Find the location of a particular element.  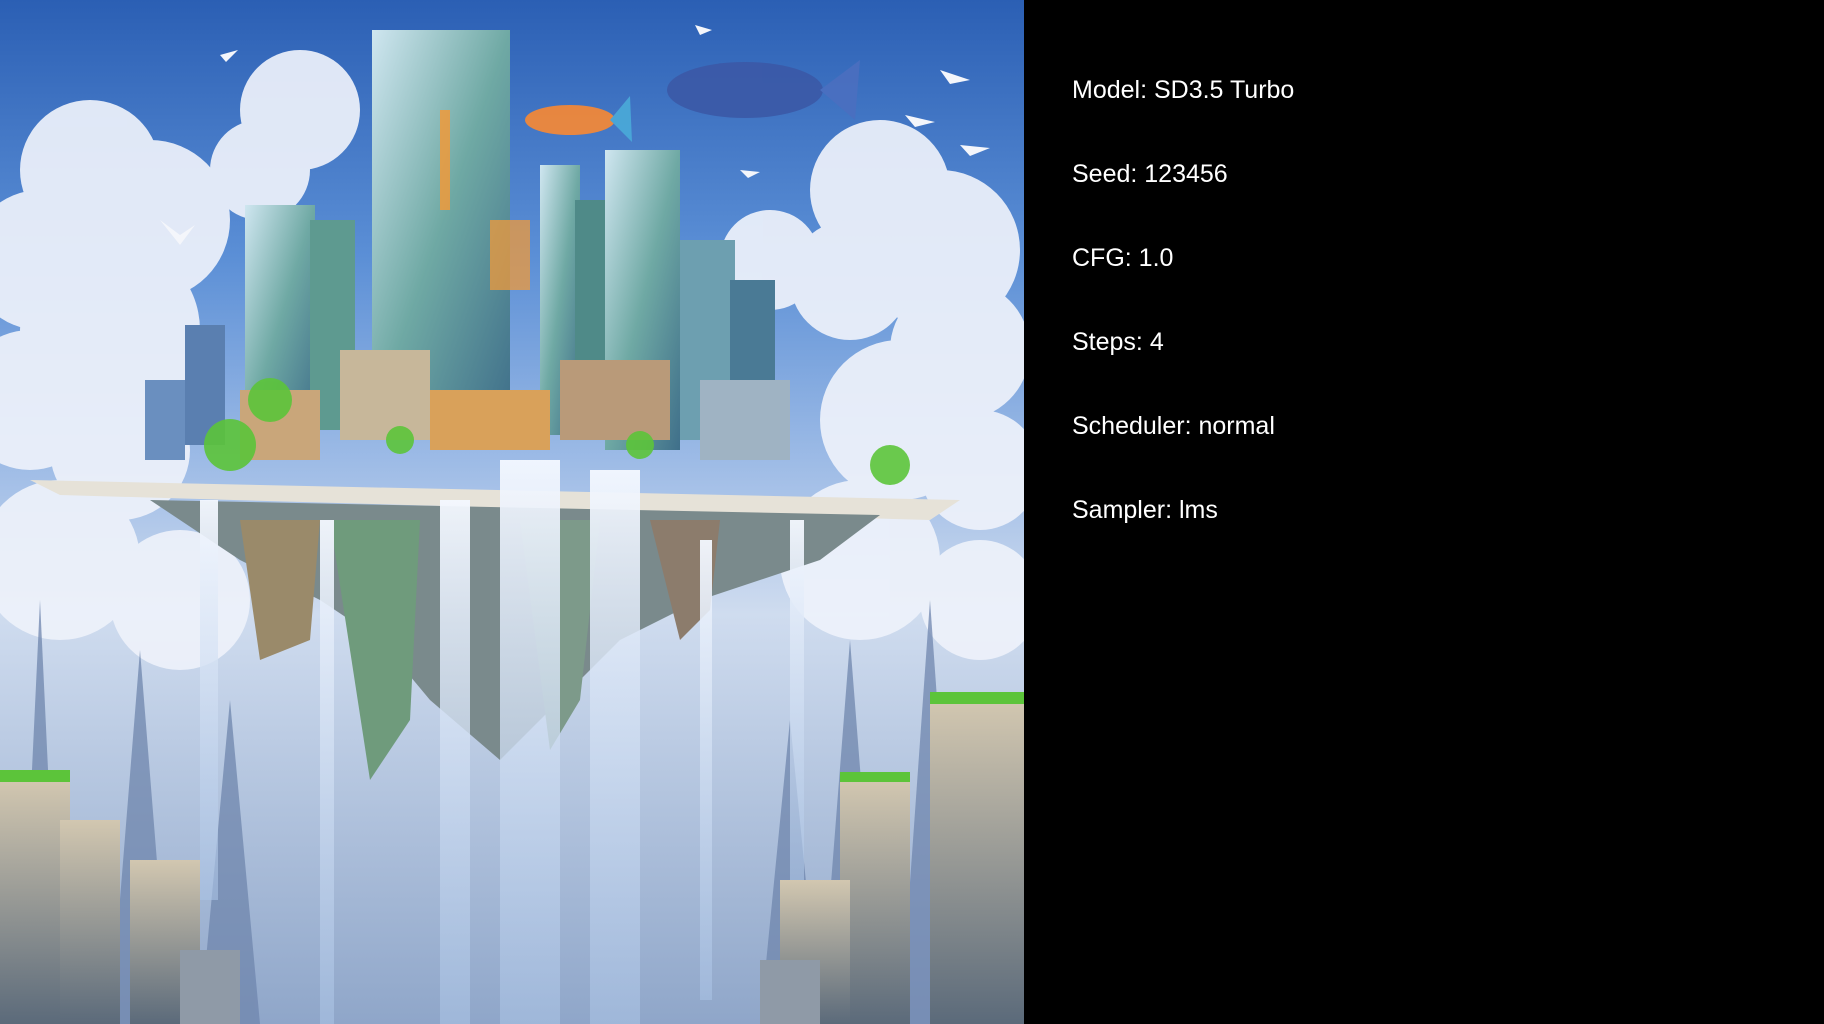

scheduler-label: Scheduler: normal is located at coordinates (1173, 426).